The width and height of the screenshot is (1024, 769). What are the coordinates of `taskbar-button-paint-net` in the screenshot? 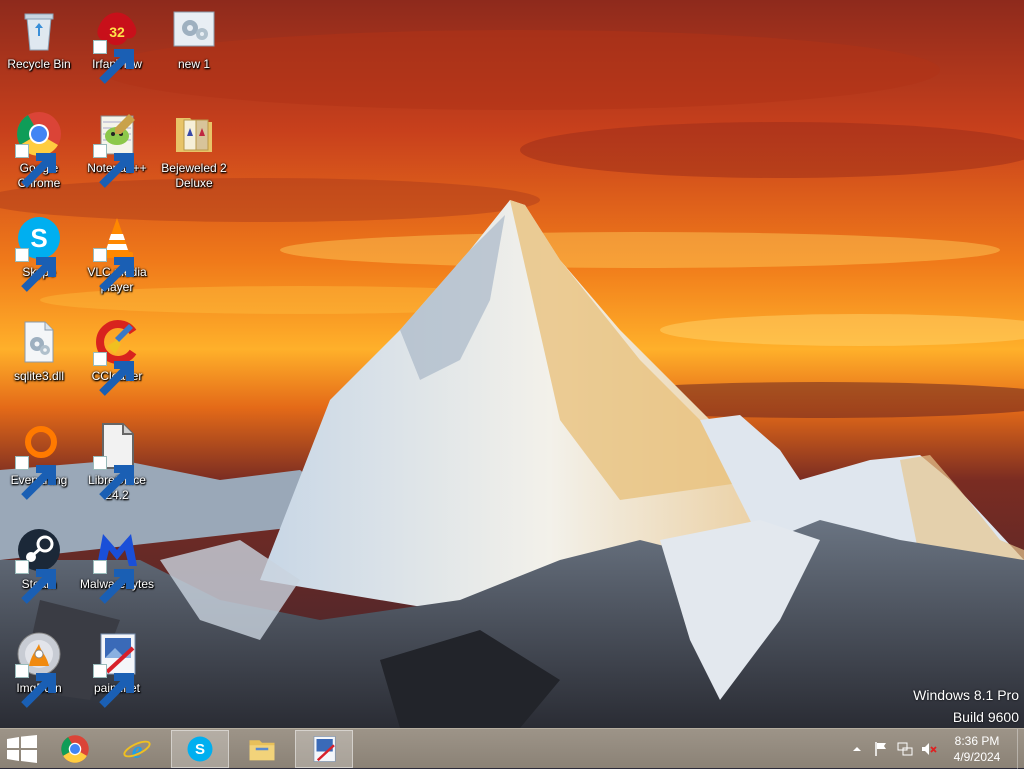 It's located at (324, 749).